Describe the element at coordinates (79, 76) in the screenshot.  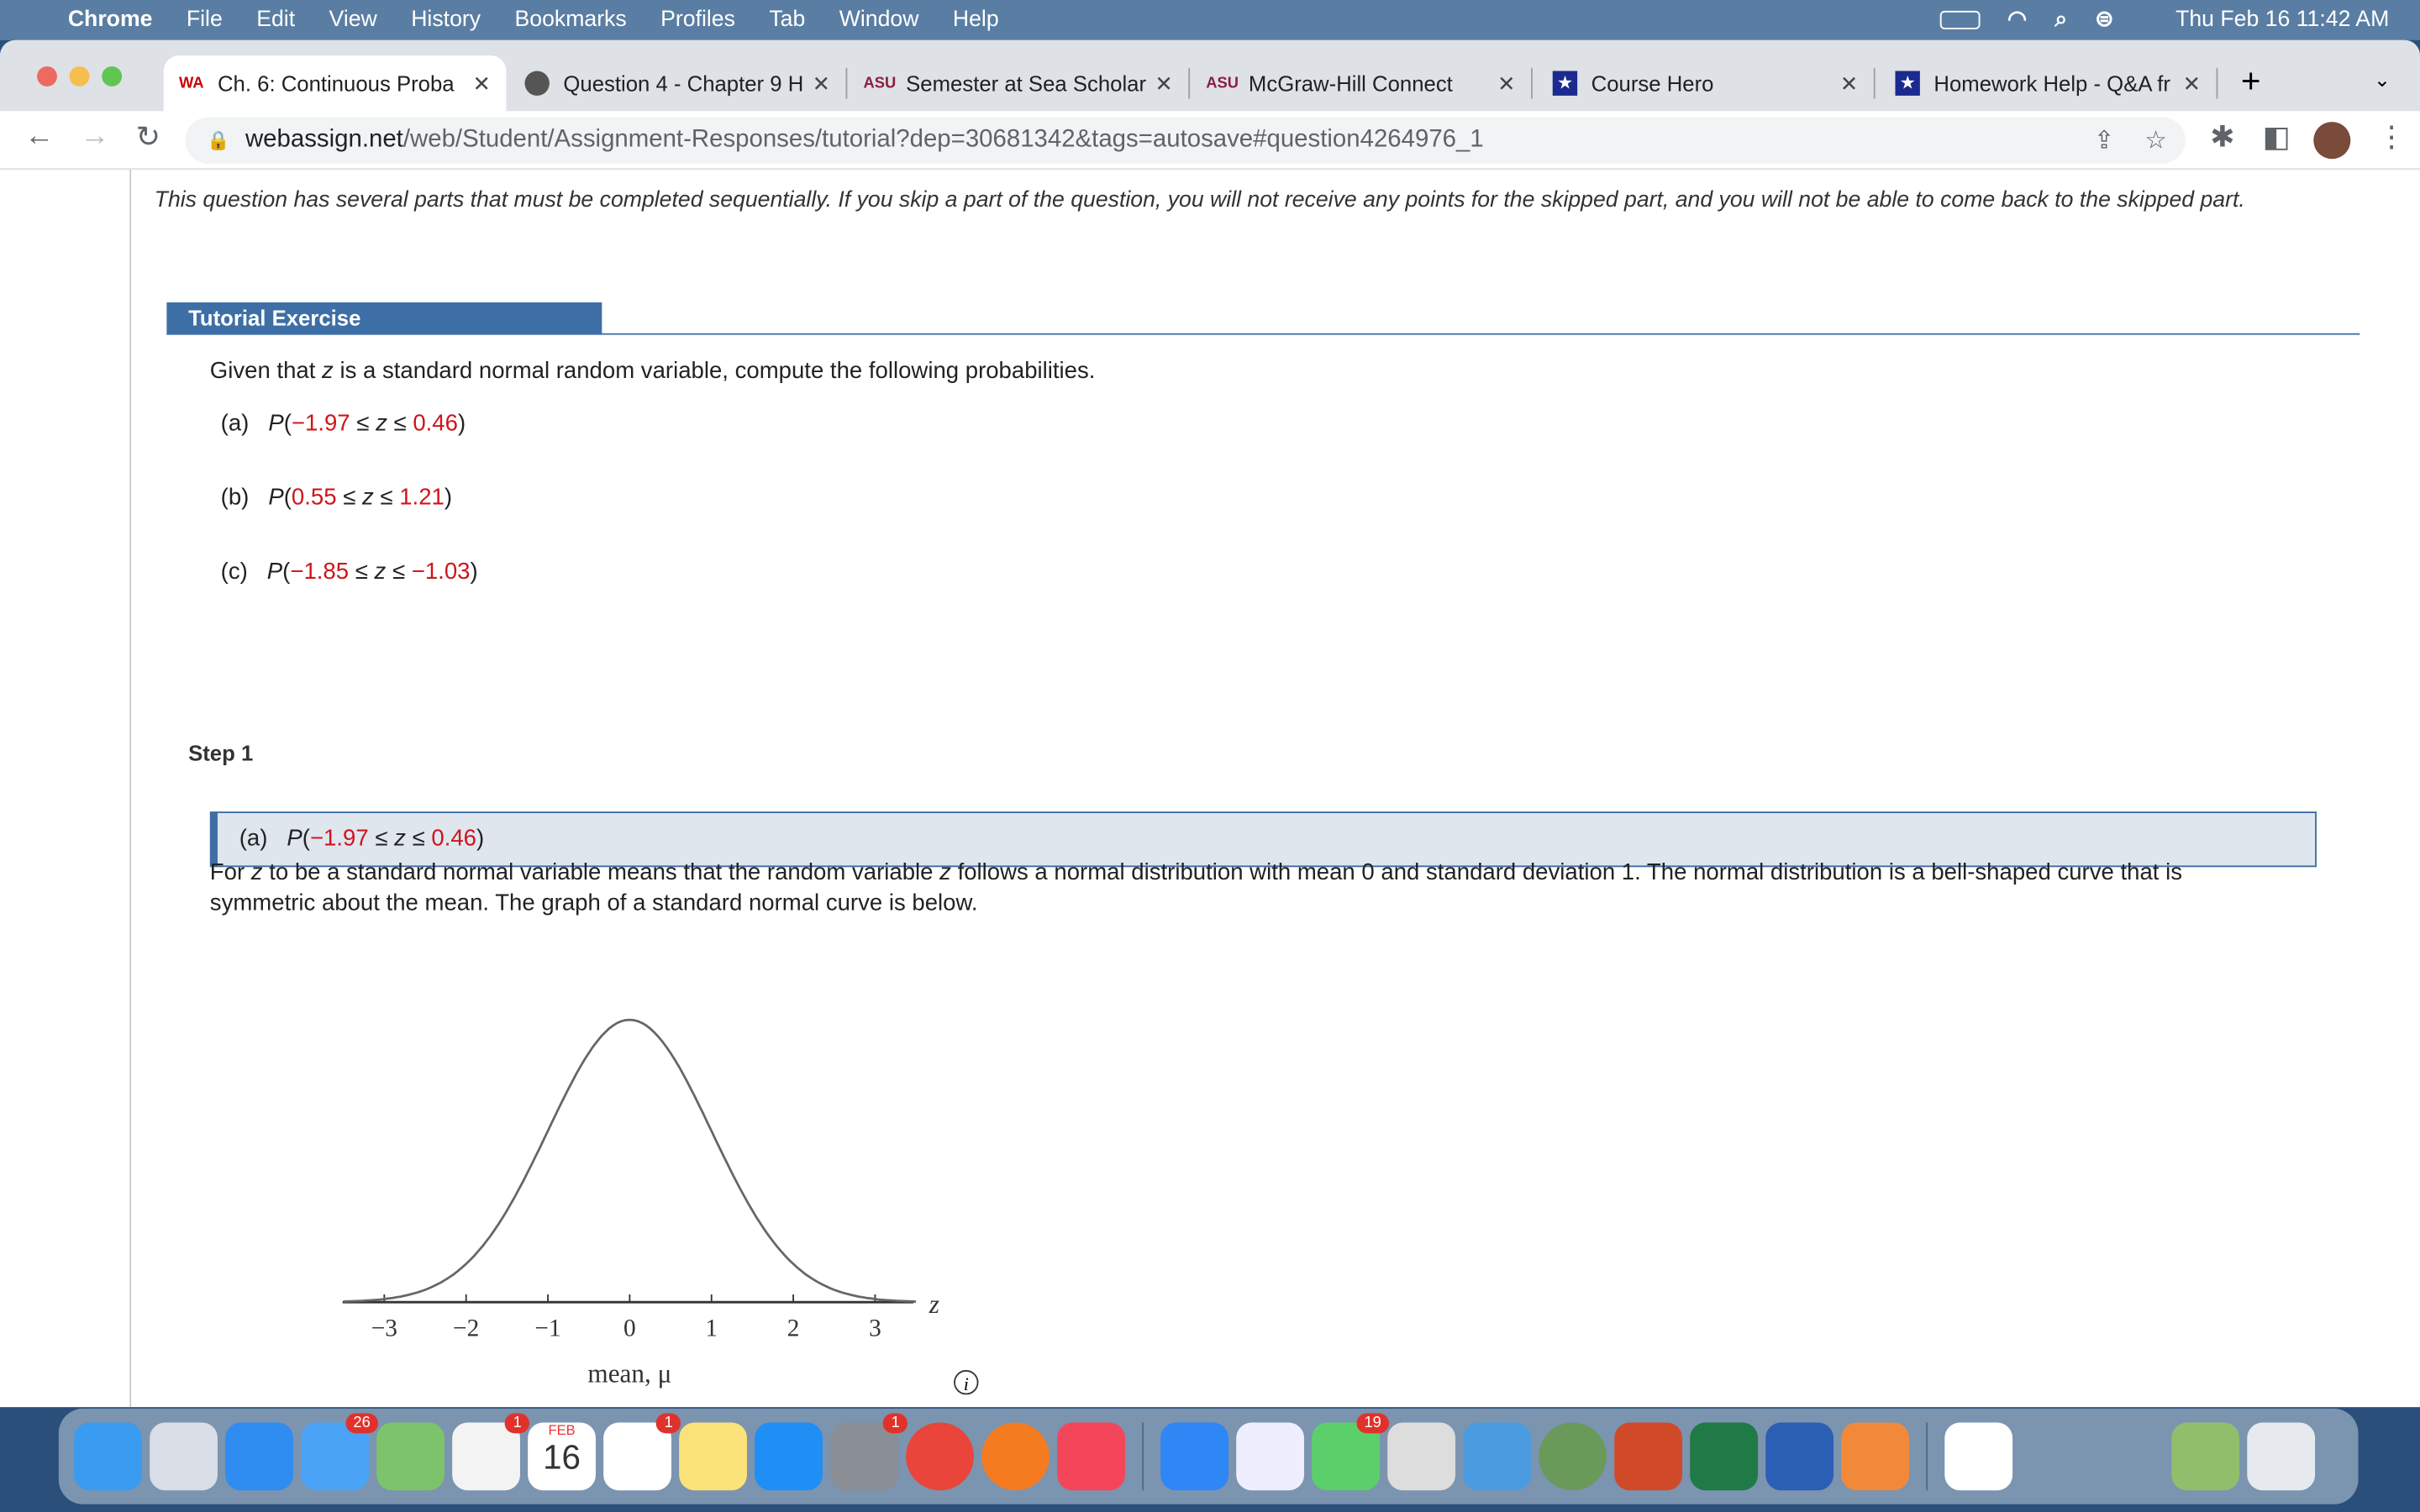
I see `minimize-window-button` at that location.